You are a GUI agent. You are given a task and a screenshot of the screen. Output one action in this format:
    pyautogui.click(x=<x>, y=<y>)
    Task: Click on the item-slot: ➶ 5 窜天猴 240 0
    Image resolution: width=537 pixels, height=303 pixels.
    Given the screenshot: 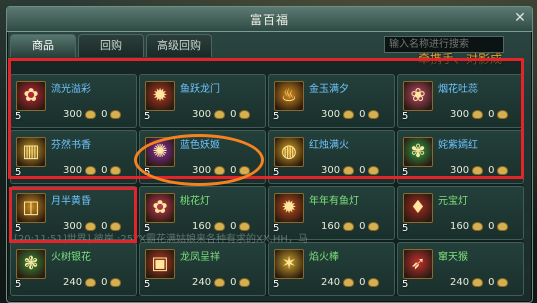 What is the action you would take?
    pyautogui.click(x=460, y=269)
    